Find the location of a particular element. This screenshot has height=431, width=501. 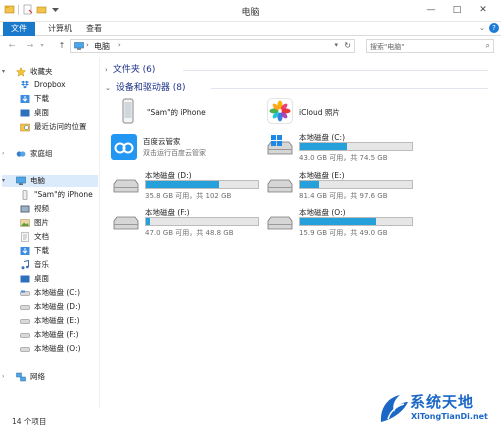

drive-f: 本地磁盘 (F:) 47.0 GB 可用，共 48.8 GB is located at coordinates (188, 222).